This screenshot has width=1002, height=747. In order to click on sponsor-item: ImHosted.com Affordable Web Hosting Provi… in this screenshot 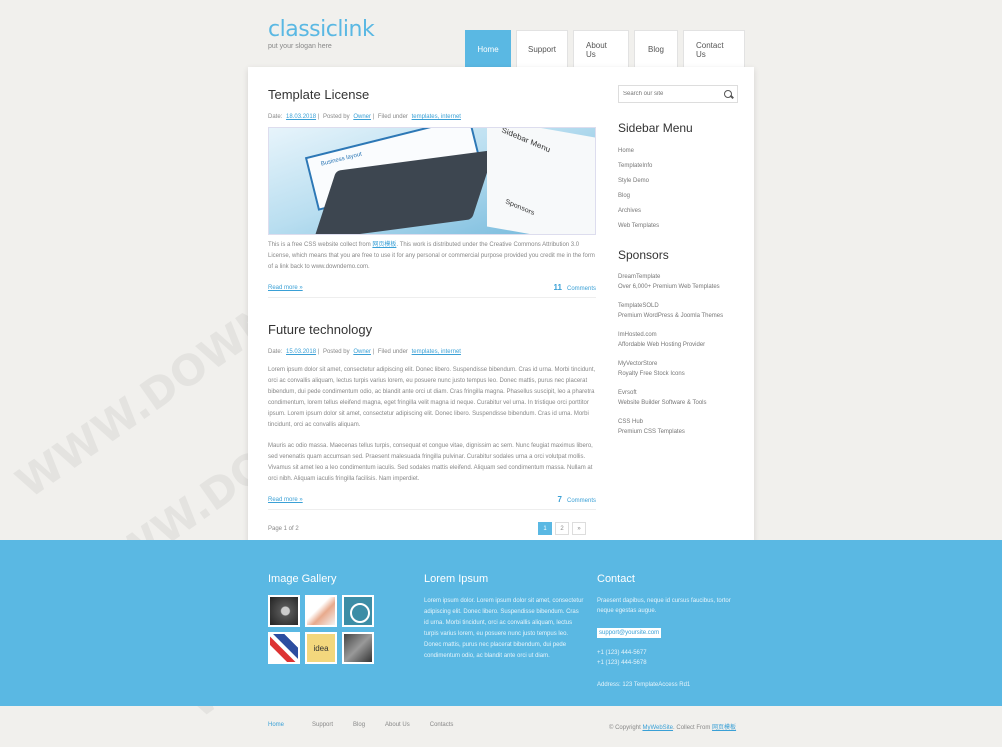, I will do `click(678, 340)`.